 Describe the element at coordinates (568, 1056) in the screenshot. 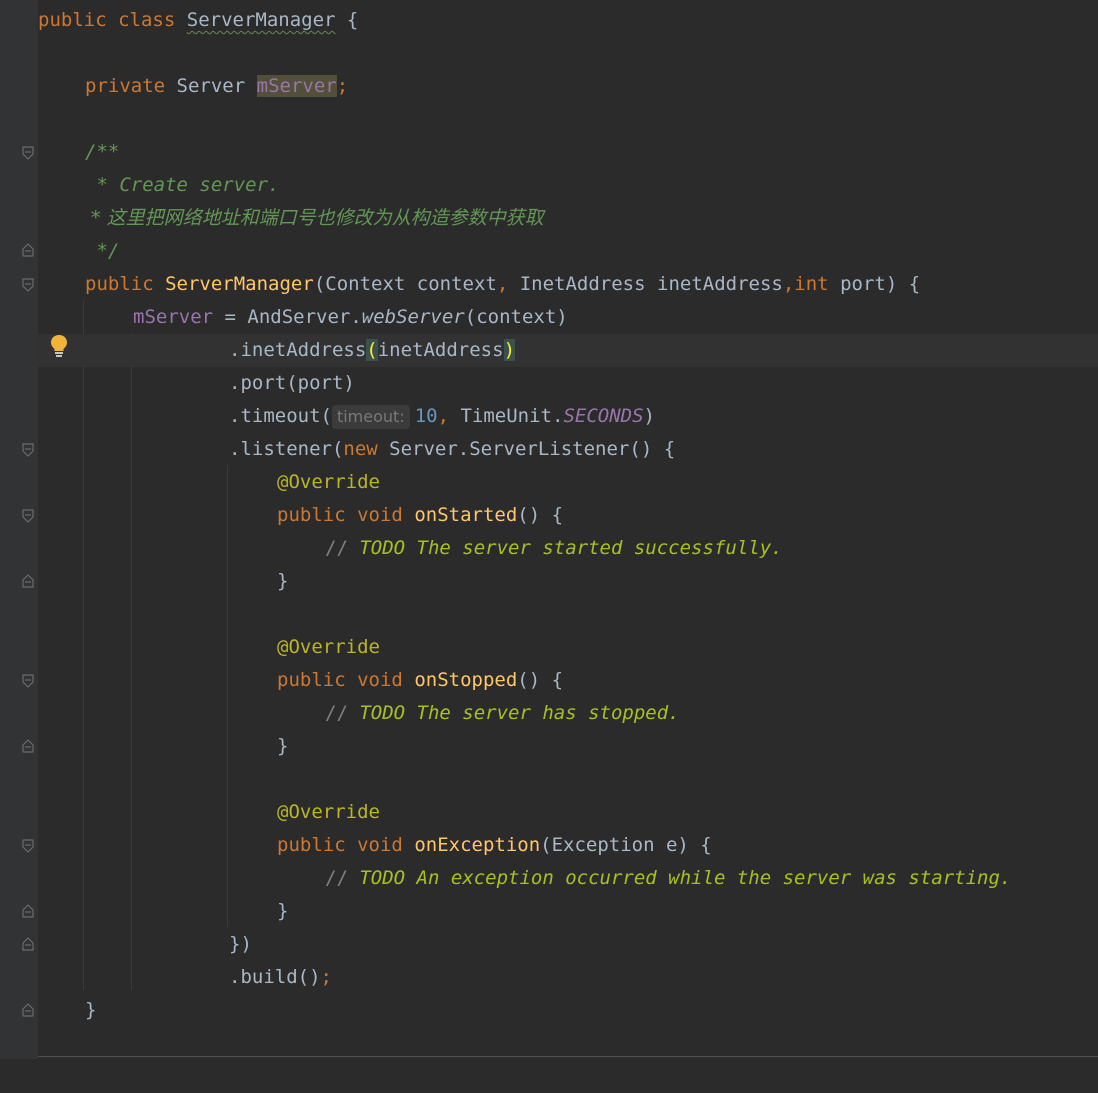

I see `method-separator` at that location.